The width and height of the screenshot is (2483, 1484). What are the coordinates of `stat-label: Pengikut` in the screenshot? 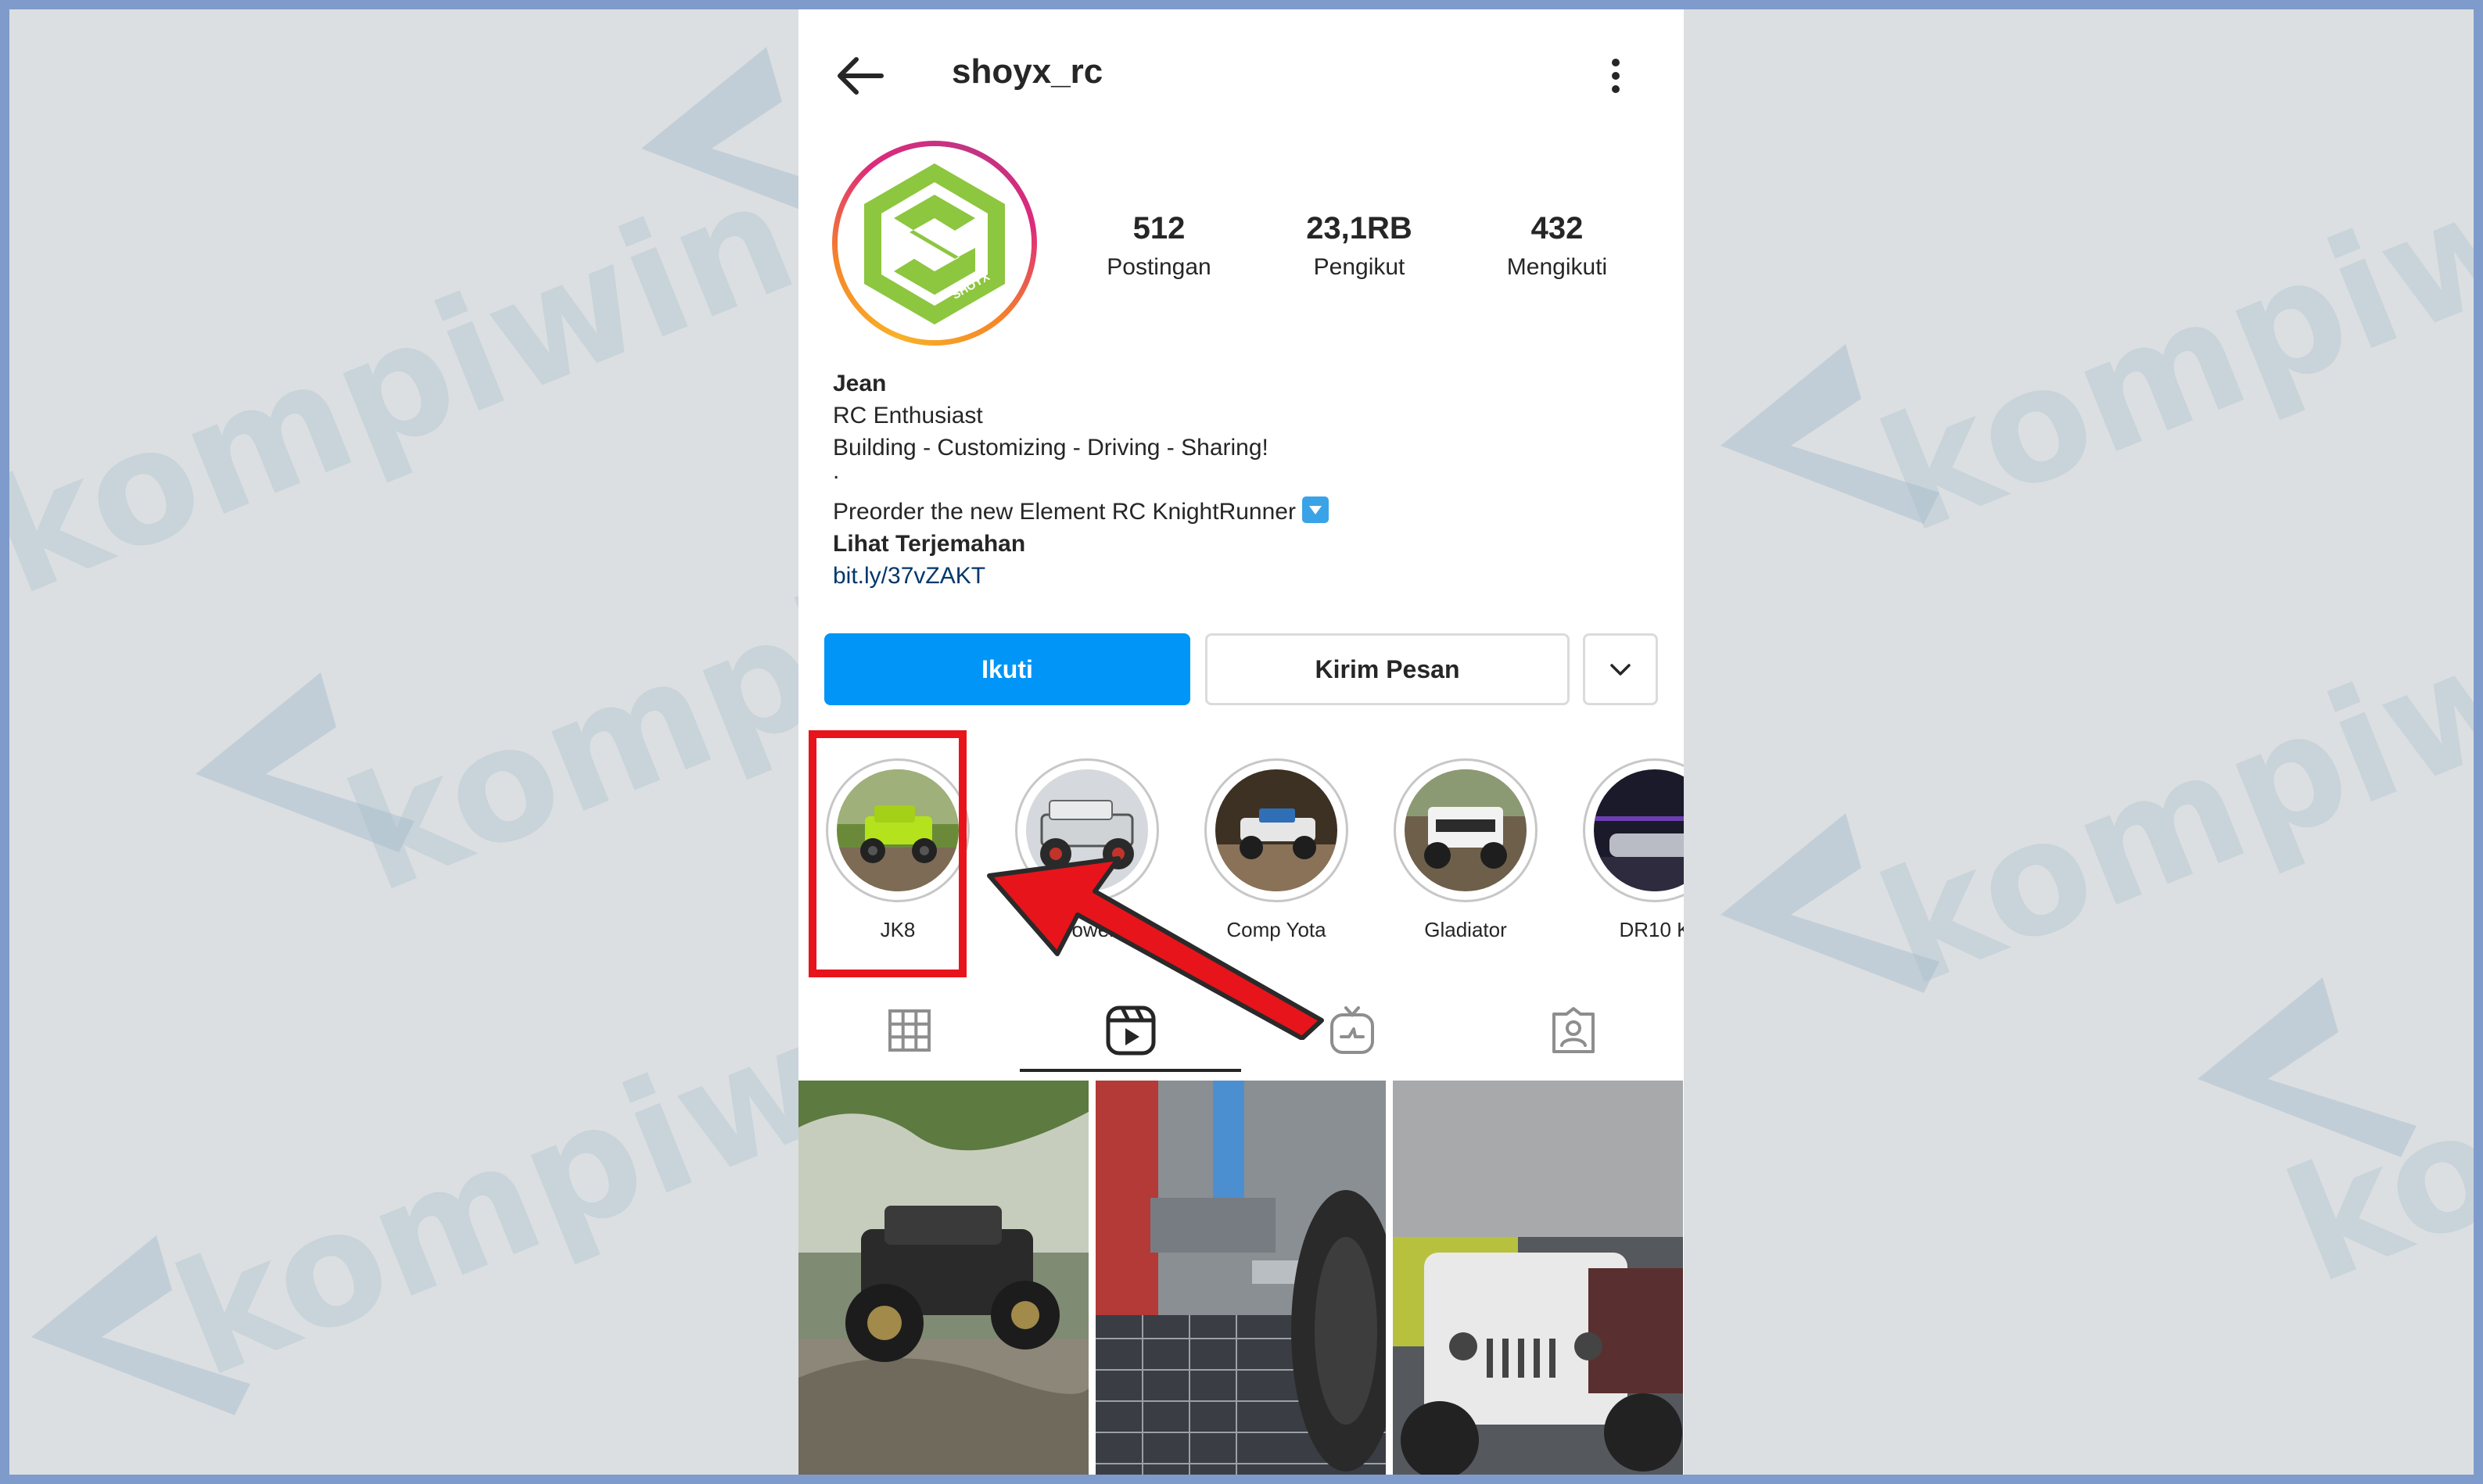 It's located at (1359, 267).